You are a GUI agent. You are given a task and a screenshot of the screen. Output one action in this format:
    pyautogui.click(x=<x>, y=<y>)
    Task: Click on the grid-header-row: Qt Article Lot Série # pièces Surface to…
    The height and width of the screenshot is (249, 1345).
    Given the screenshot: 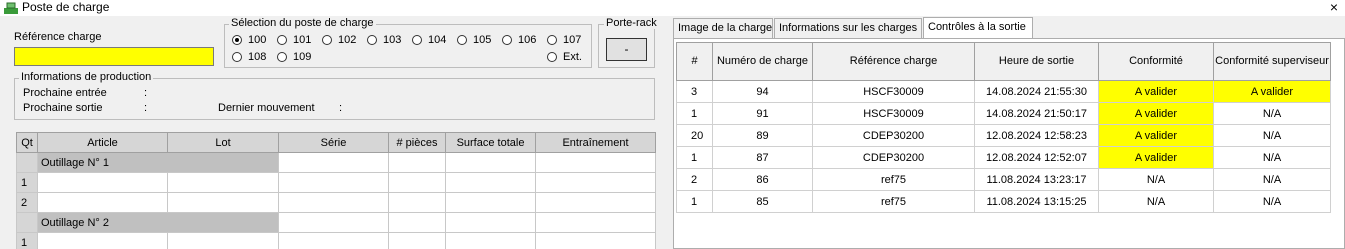 What is the action you would take?
    pyautogui.click(x=336, y=142)
    